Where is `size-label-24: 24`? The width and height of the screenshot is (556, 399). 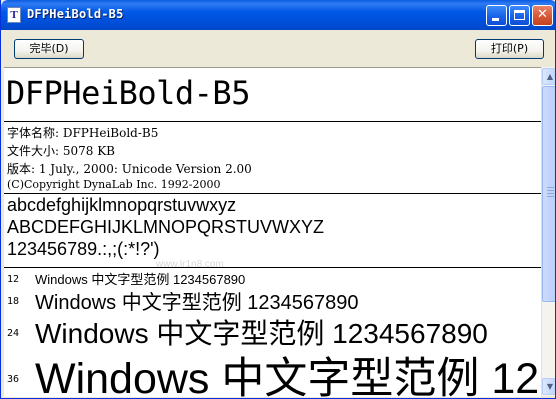
size-label-24: 24 is located at coordinates (13, 333).